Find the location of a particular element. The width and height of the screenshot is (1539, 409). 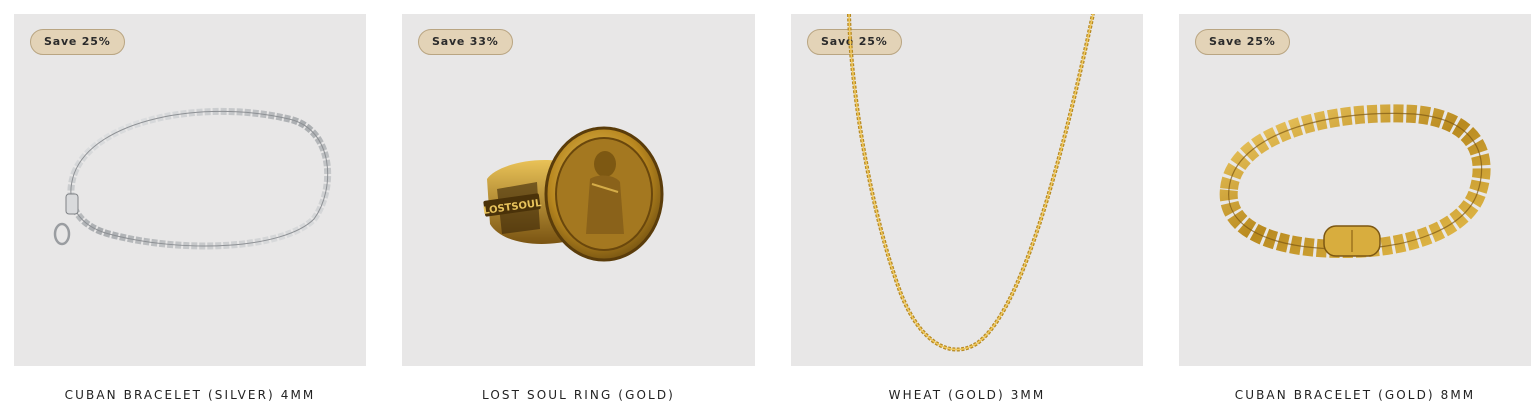

product-title: CUBAN BRACELET (SILVER) 4MM is located at coordinates (190, 395).